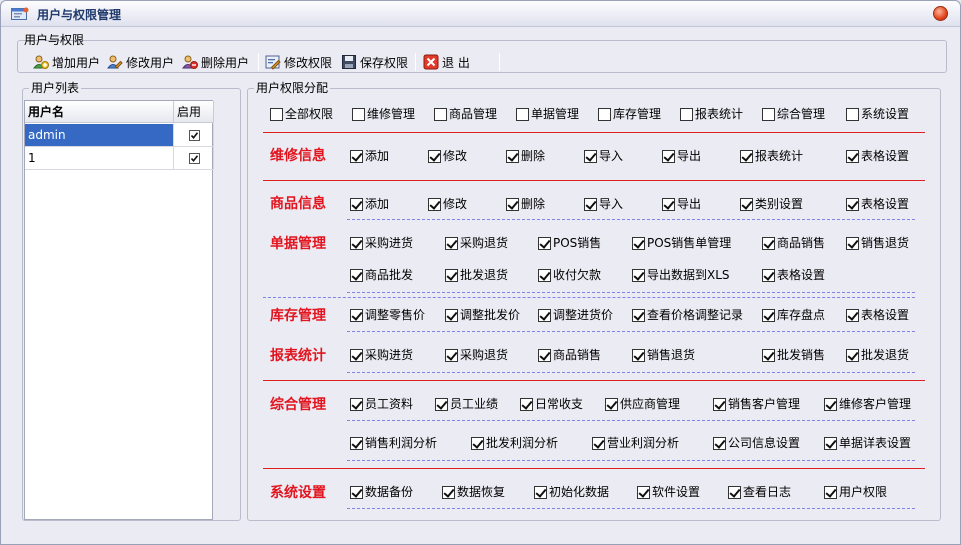 Image resolution: width=961 pixels, height=545 pixels. Describe the element at coordinates (476, 275) in the screenshot. I see `check-doc-wholesale-return: 批发退货` at that location.